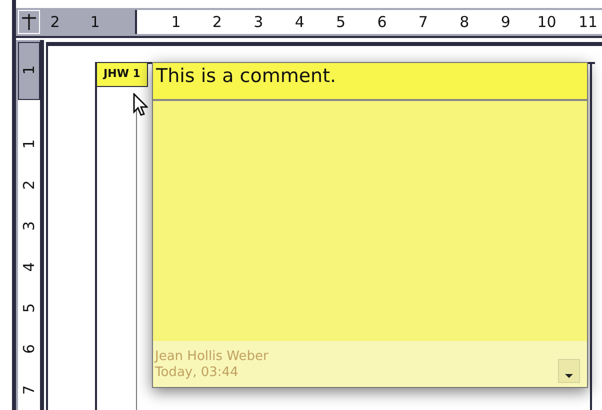 This screenshot has width=602, height=410. Describe the element at coordinates (588, 22) in the screenshot. I see `ruler-number: 11` at that location.